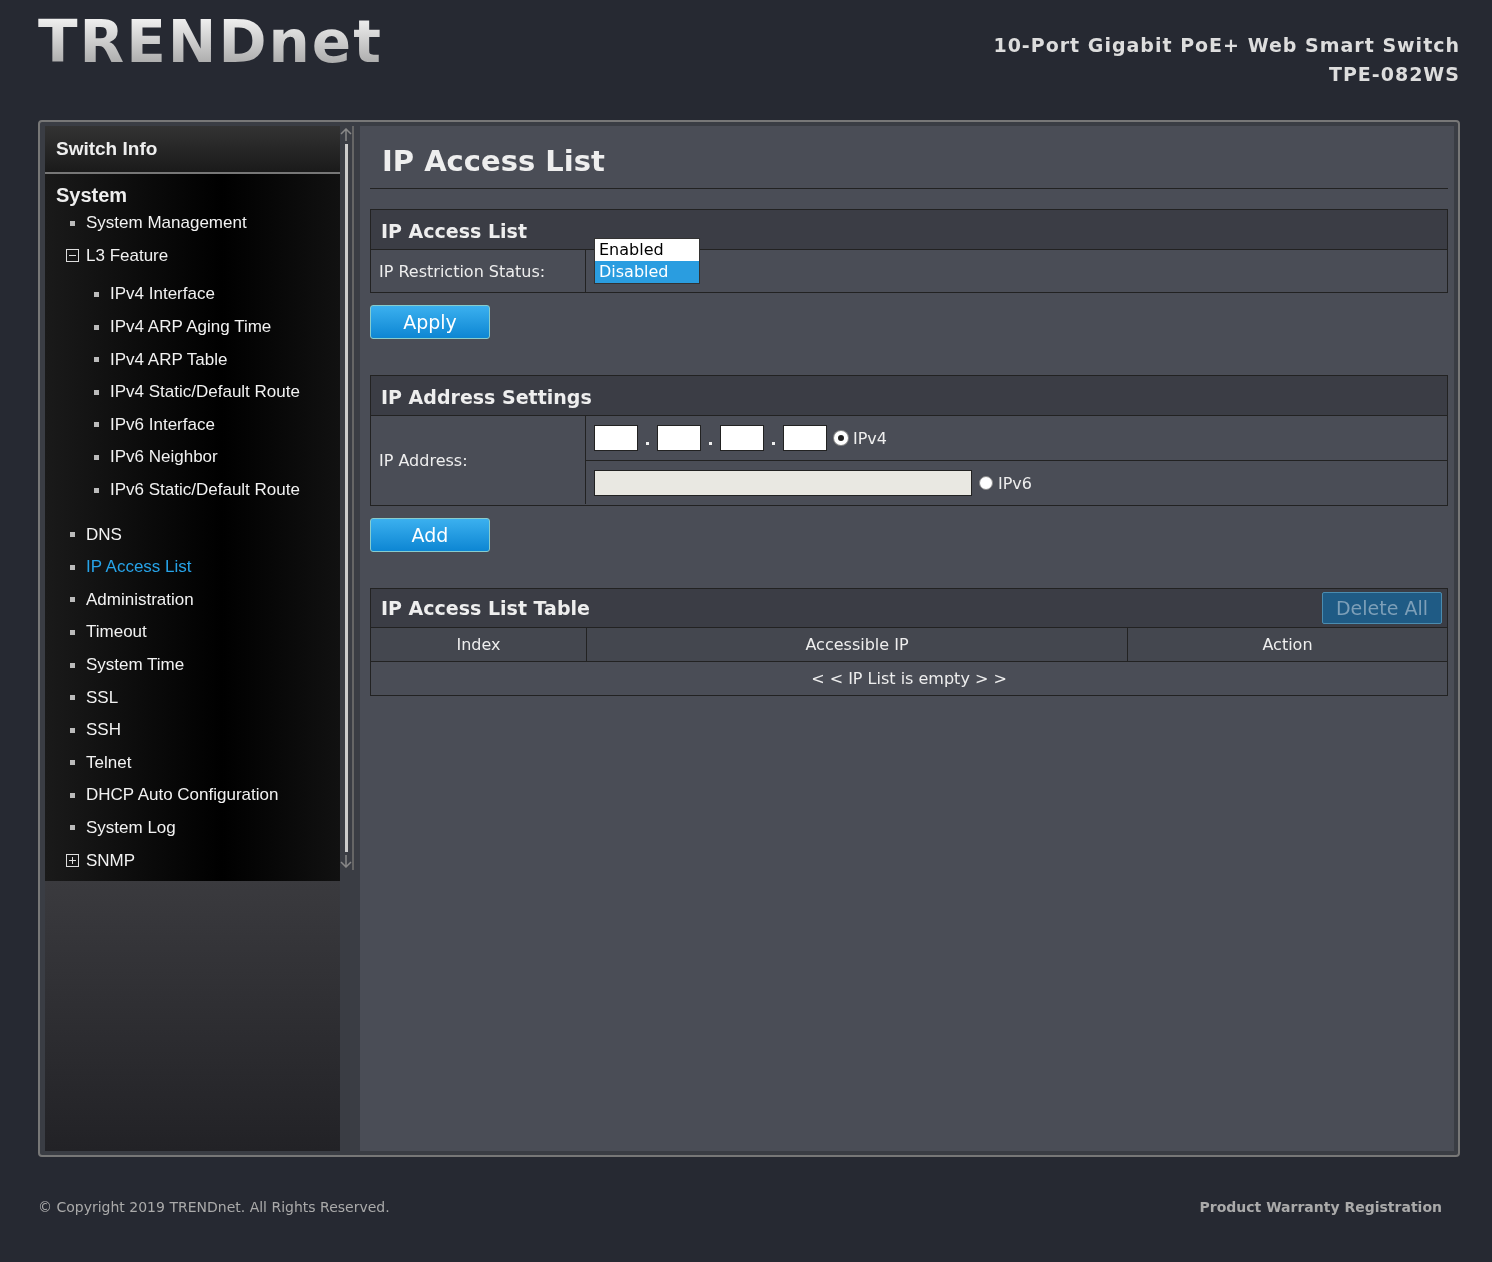  I want to click on column-header: Accessible IP, so click(857, 644).